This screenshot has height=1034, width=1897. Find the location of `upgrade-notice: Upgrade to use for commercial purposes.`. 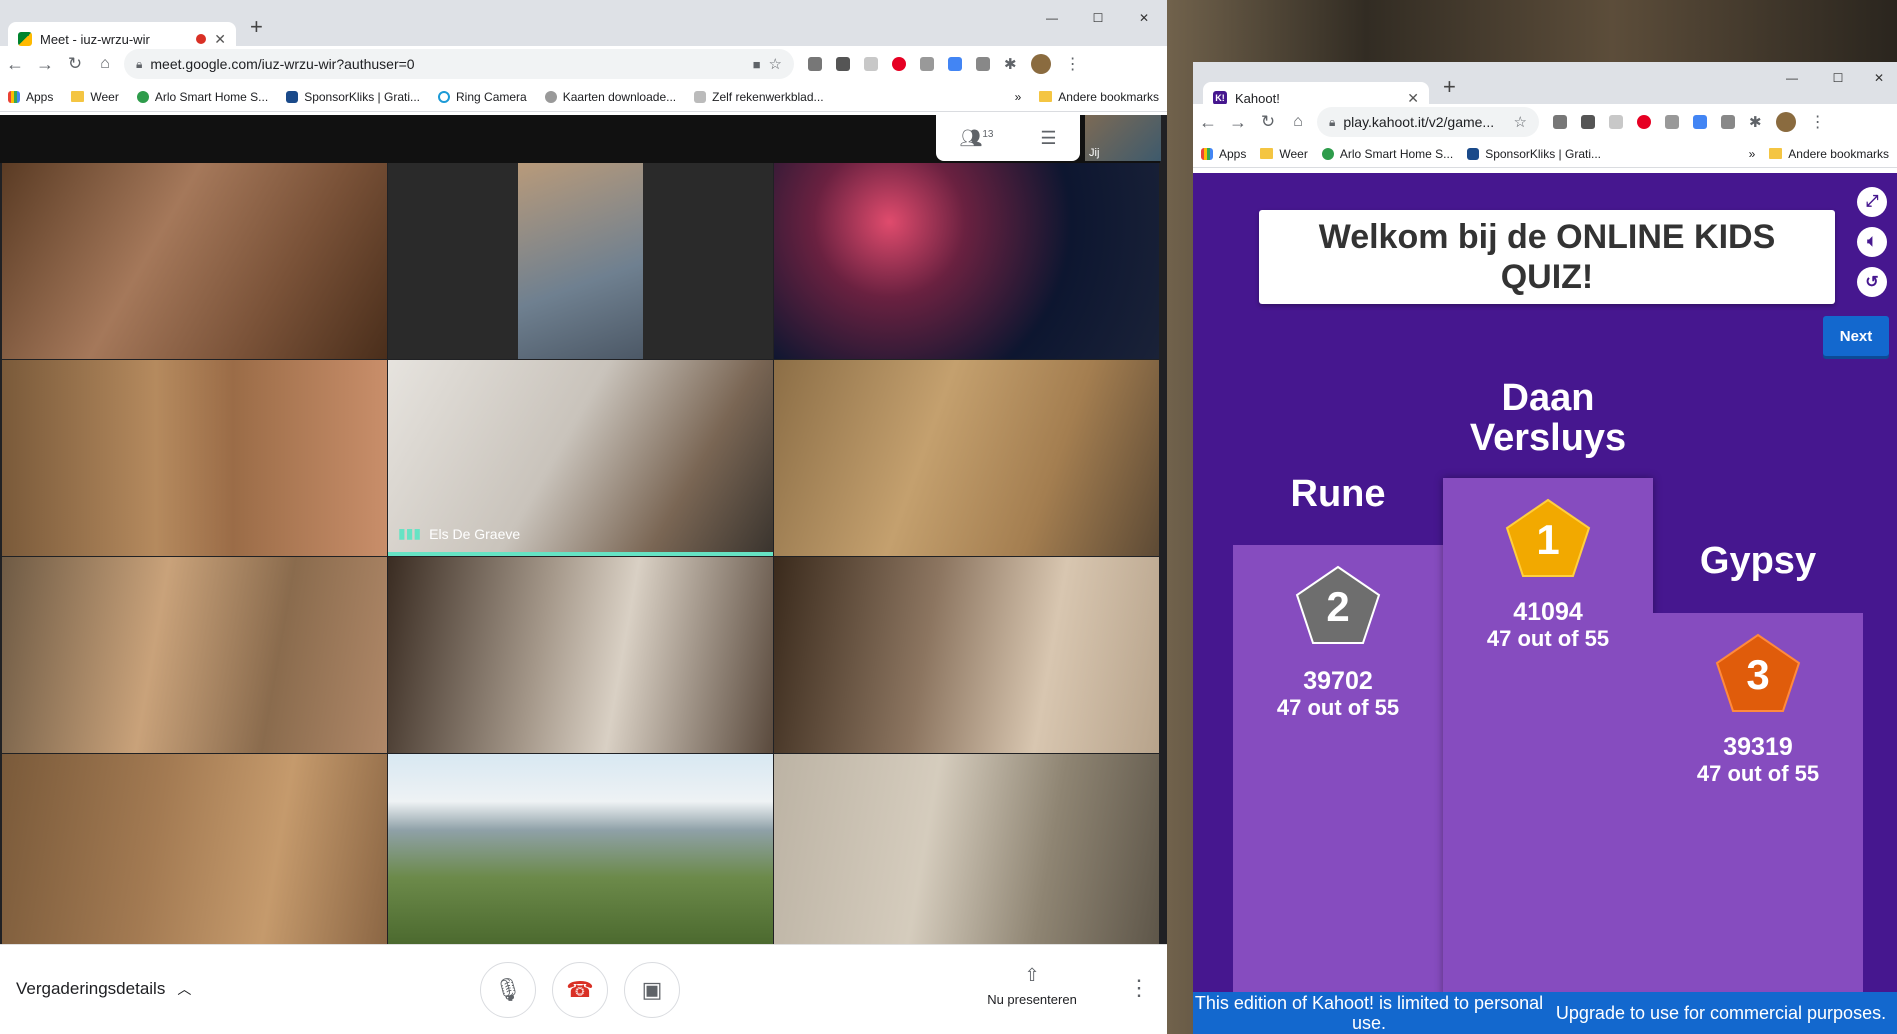

upgrade-notice: Upgrade to use for commercial purposes. is located at coordinates (1721, 1013).